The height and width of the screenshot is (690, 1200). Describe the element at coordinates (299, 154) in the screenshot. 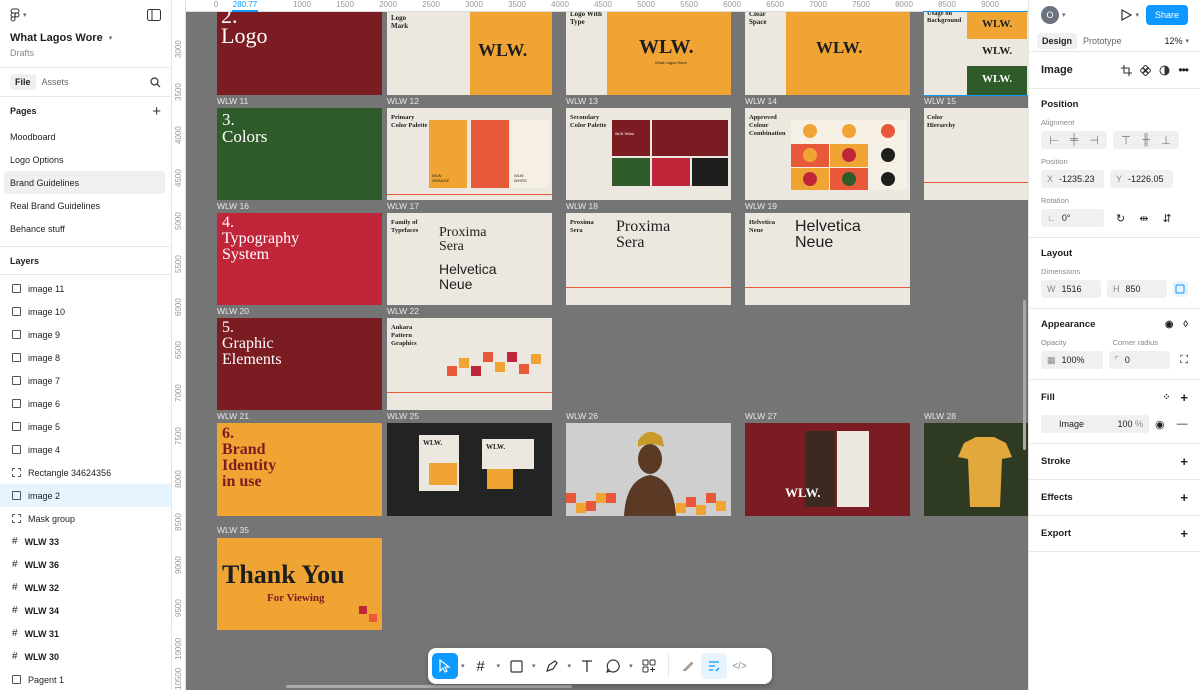

I see `slide-colors-title: 3. Colors` at that location.